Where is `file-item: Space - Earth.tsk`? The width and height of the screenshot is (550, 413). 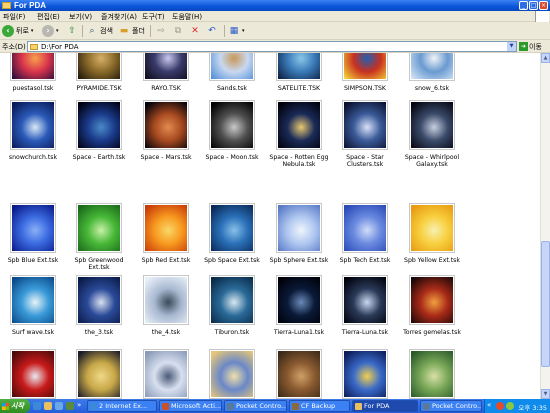 file-item: Space - Earth.tsk is located at coordinates (99, 136).